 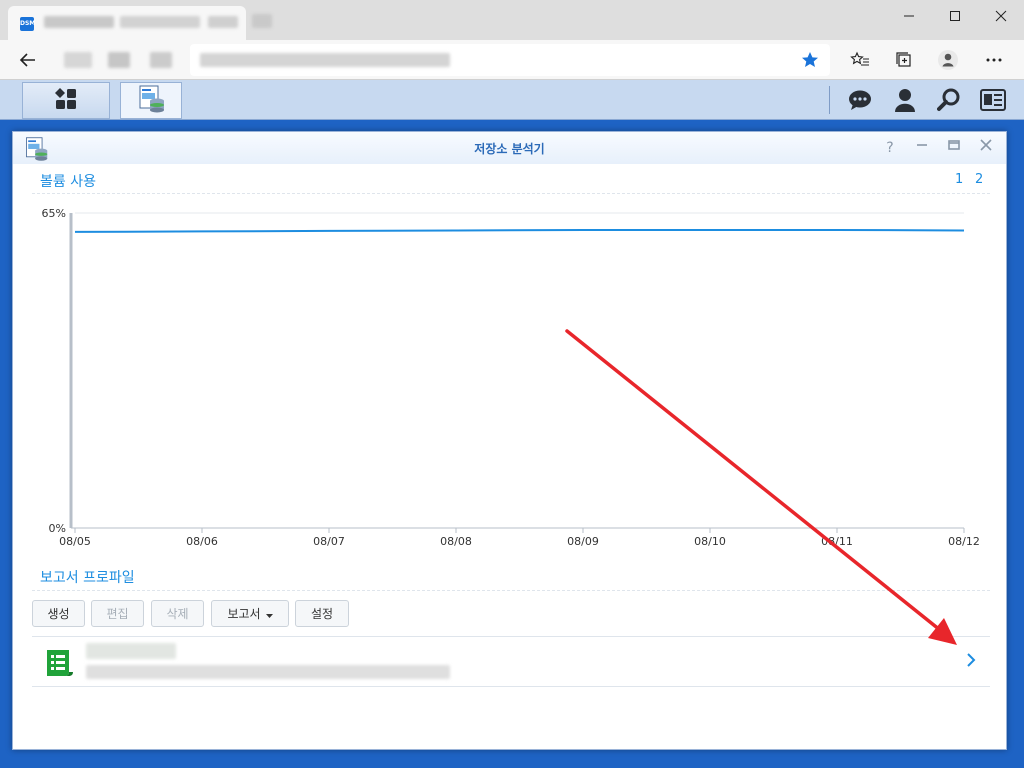 I want to click on help-button: ?, so click(x=890, y=148).